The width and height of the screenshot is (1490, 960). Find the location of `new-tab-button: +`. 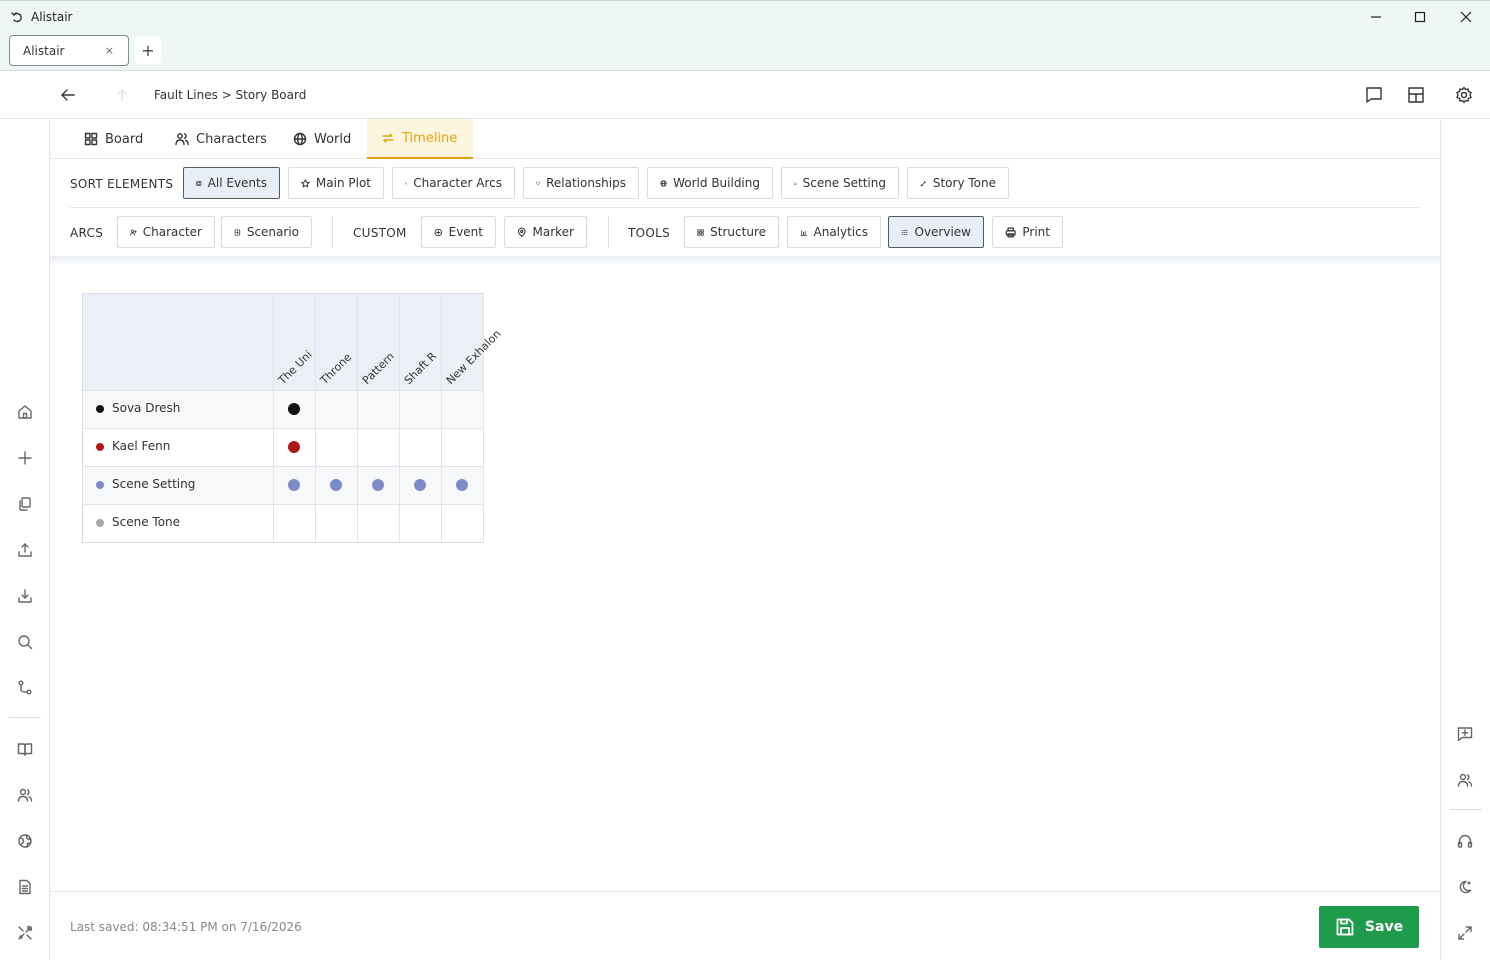

new-tab-button: + is located at coordinates (148, 50).